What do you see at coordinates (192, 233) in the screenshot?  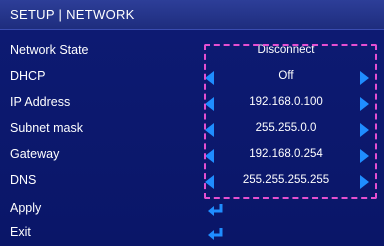 I see `row-exit: Exit` at bounding box center [192, 233].